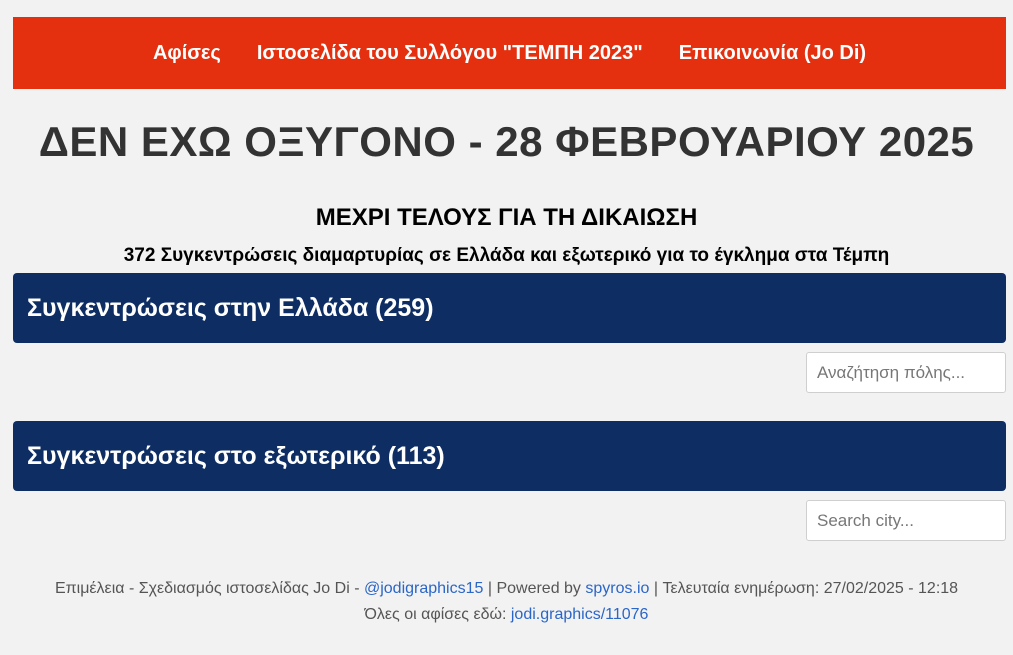  I want to click on footer-posters: Όλες οι αφίσες εδώ: jodi.graphics/11076, so click(506, 615).